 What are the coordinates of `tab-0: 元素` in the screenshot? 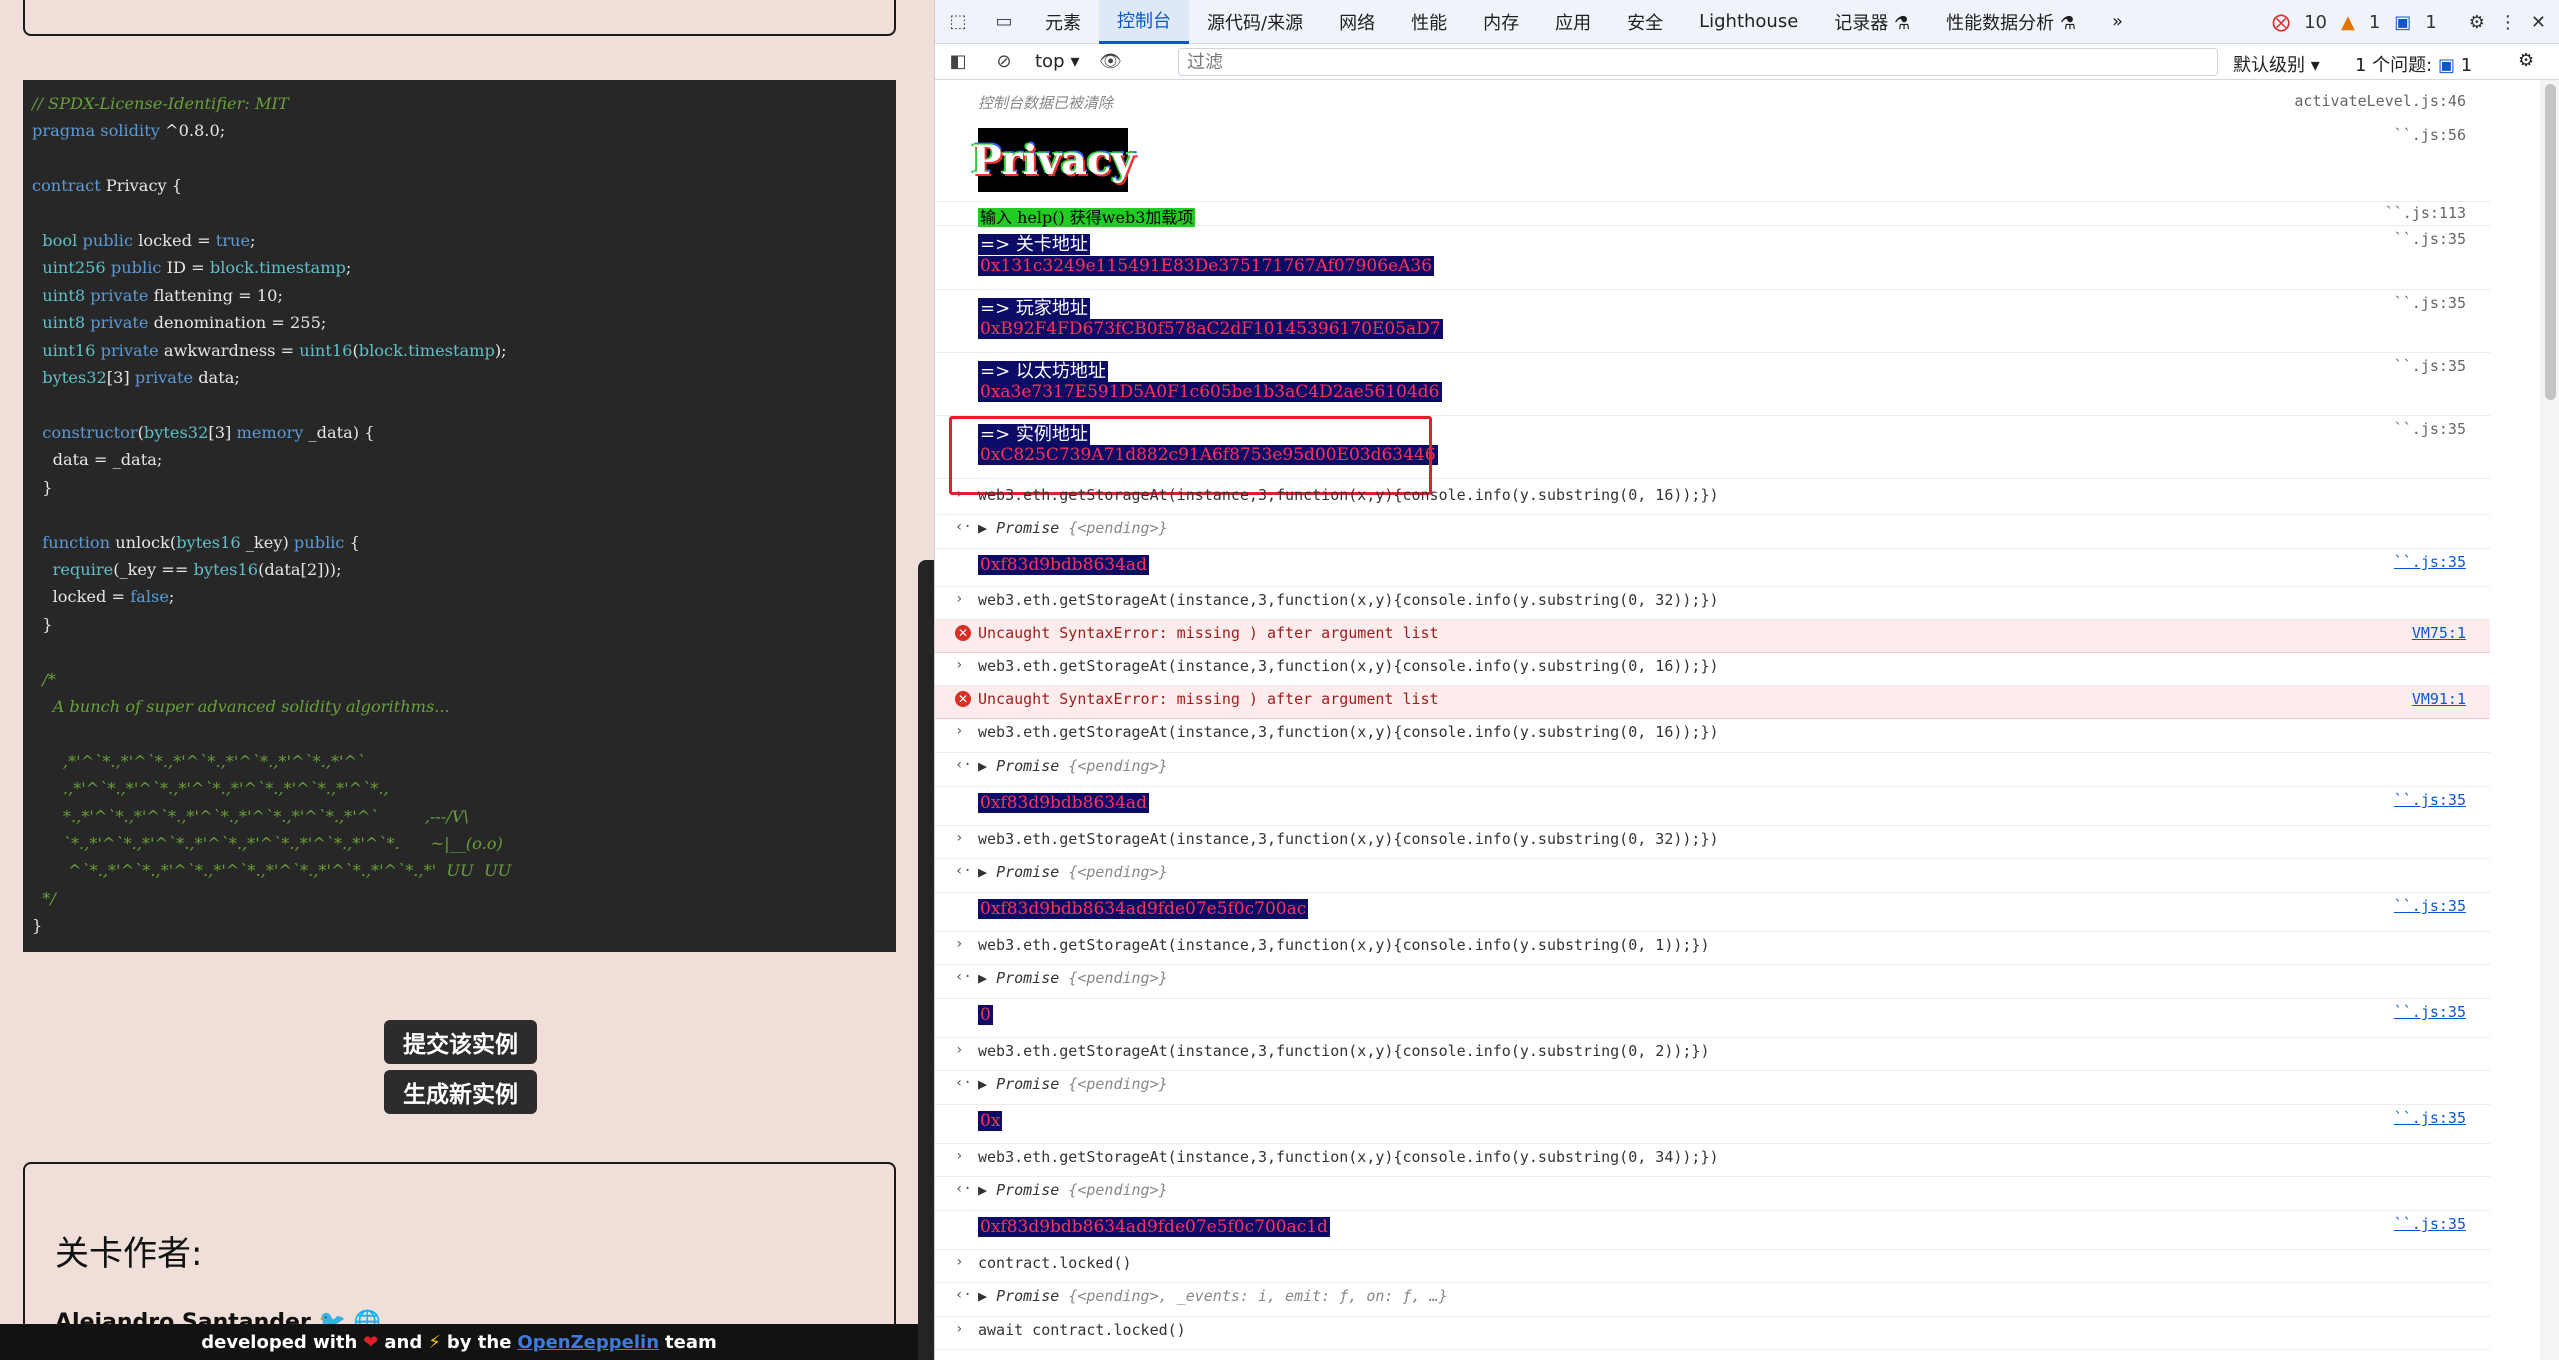 It's located at (1063, 22).